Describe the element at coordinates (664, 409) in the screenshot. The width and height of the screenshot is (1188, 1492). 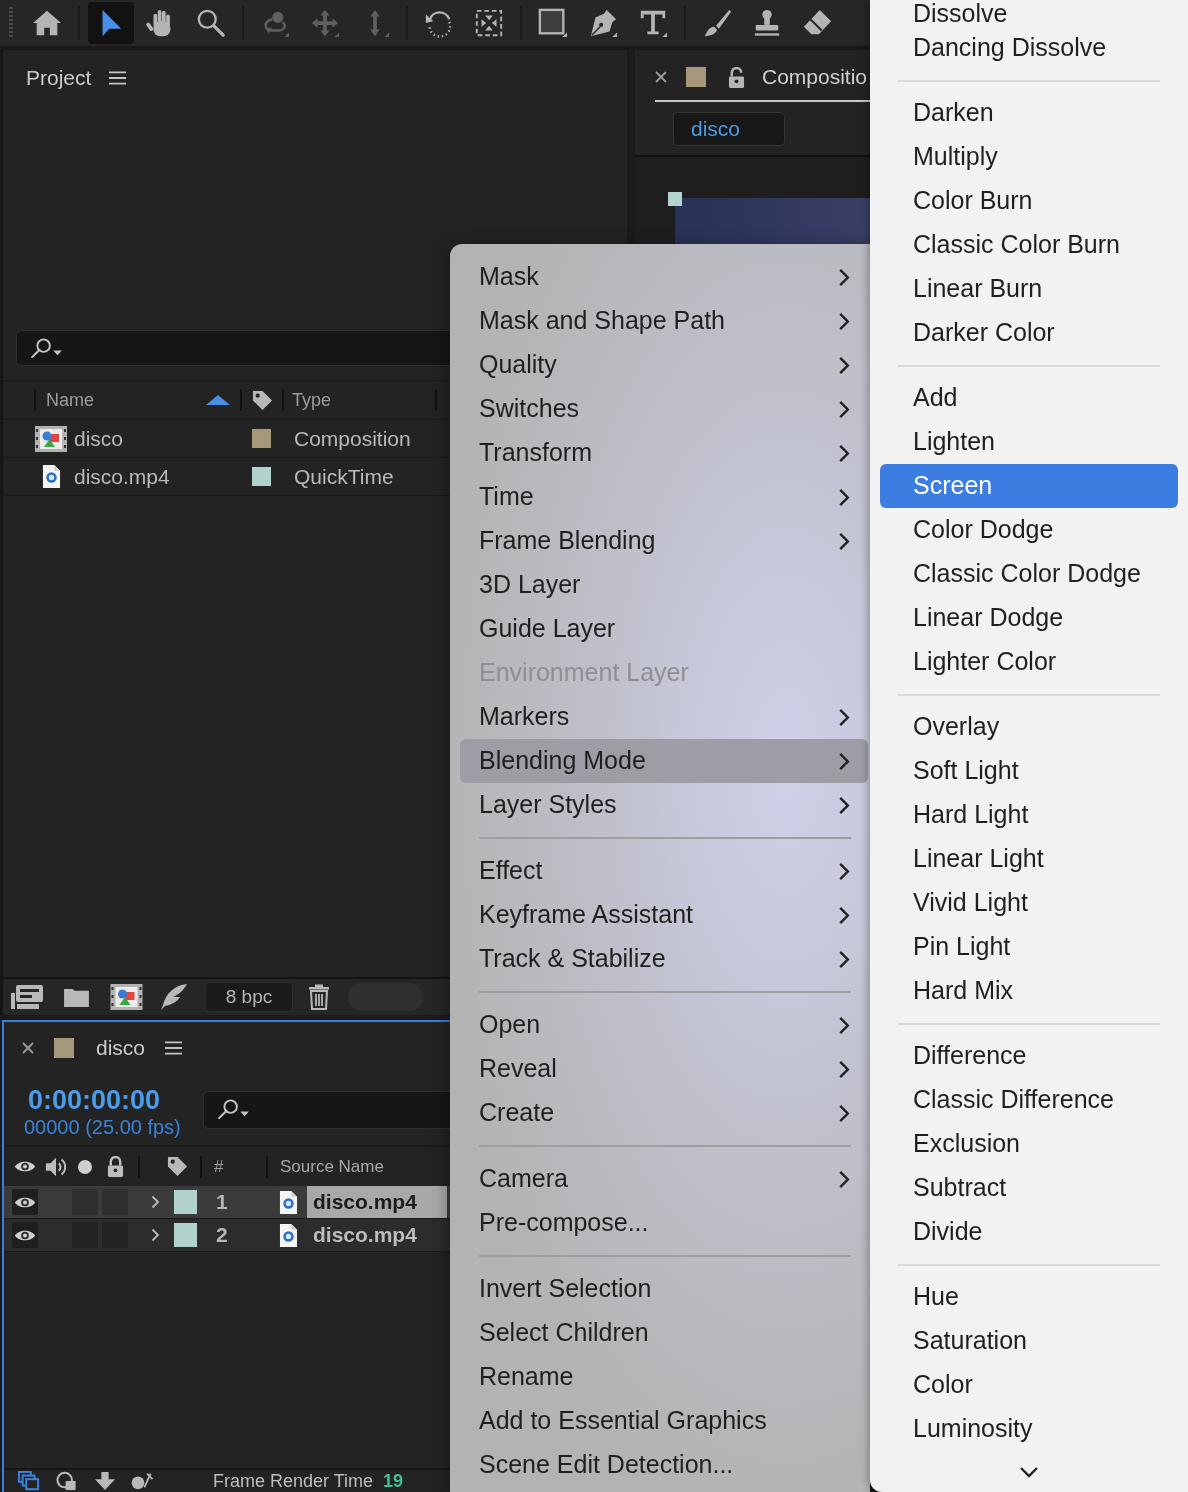
I see `menu-item: Switches` at that location.